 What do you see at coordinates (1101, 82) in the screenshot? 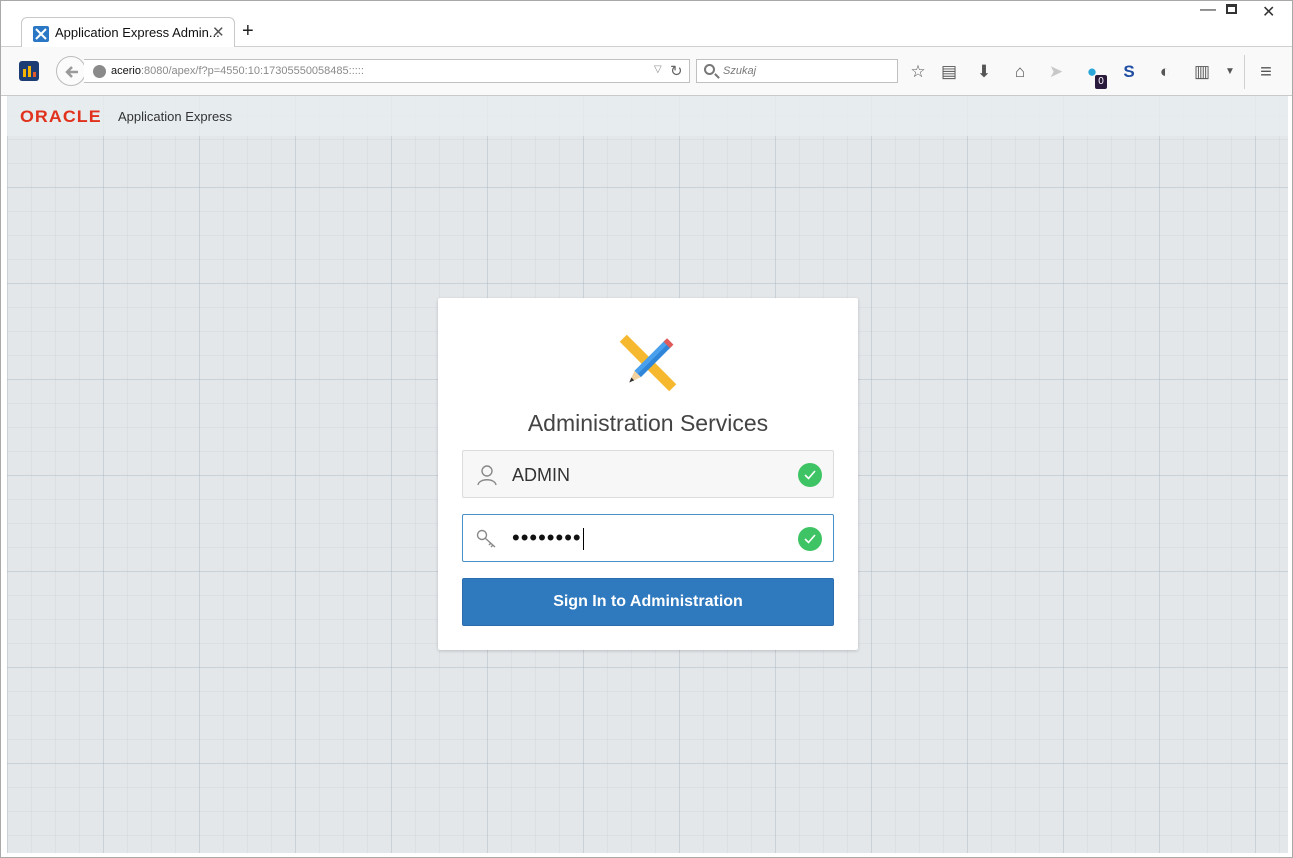
I see `ghostery-count-badge: 0` at bounding box center [1101, 82].